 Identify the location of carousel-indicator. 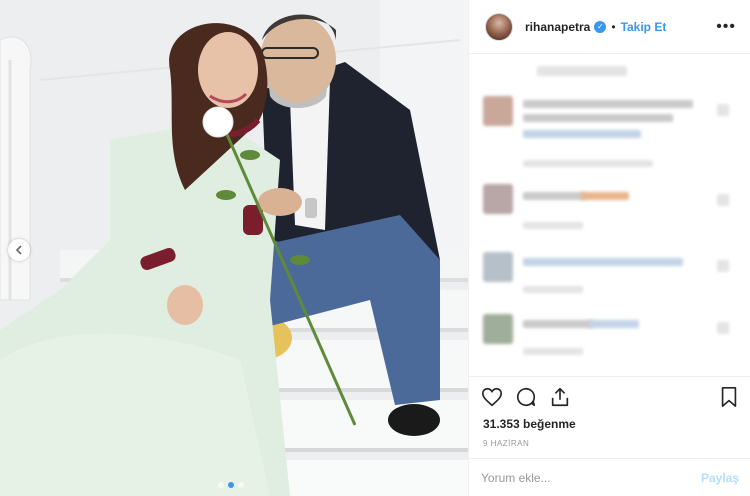
(231, 485).